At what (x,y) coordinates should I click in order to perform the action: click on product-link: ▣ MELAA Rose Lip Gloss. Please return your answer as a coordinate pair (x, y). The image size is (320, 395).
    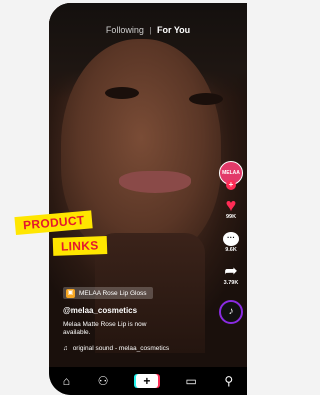
    Looking at the image, I should click on (108, 293).